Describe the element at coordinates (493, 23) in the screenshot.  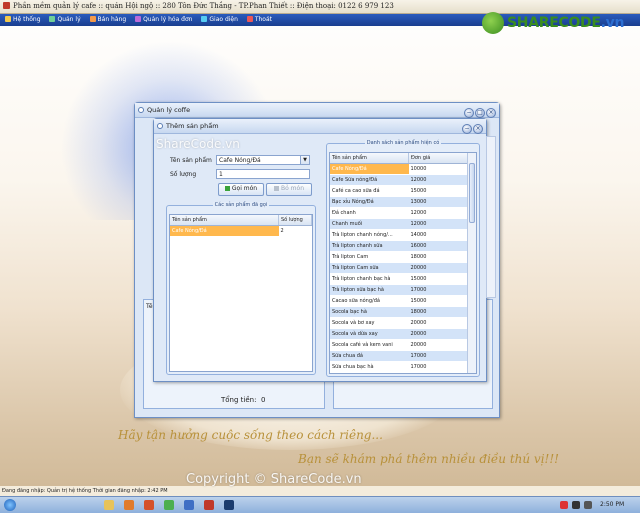
I see `logo-mark` at that location.